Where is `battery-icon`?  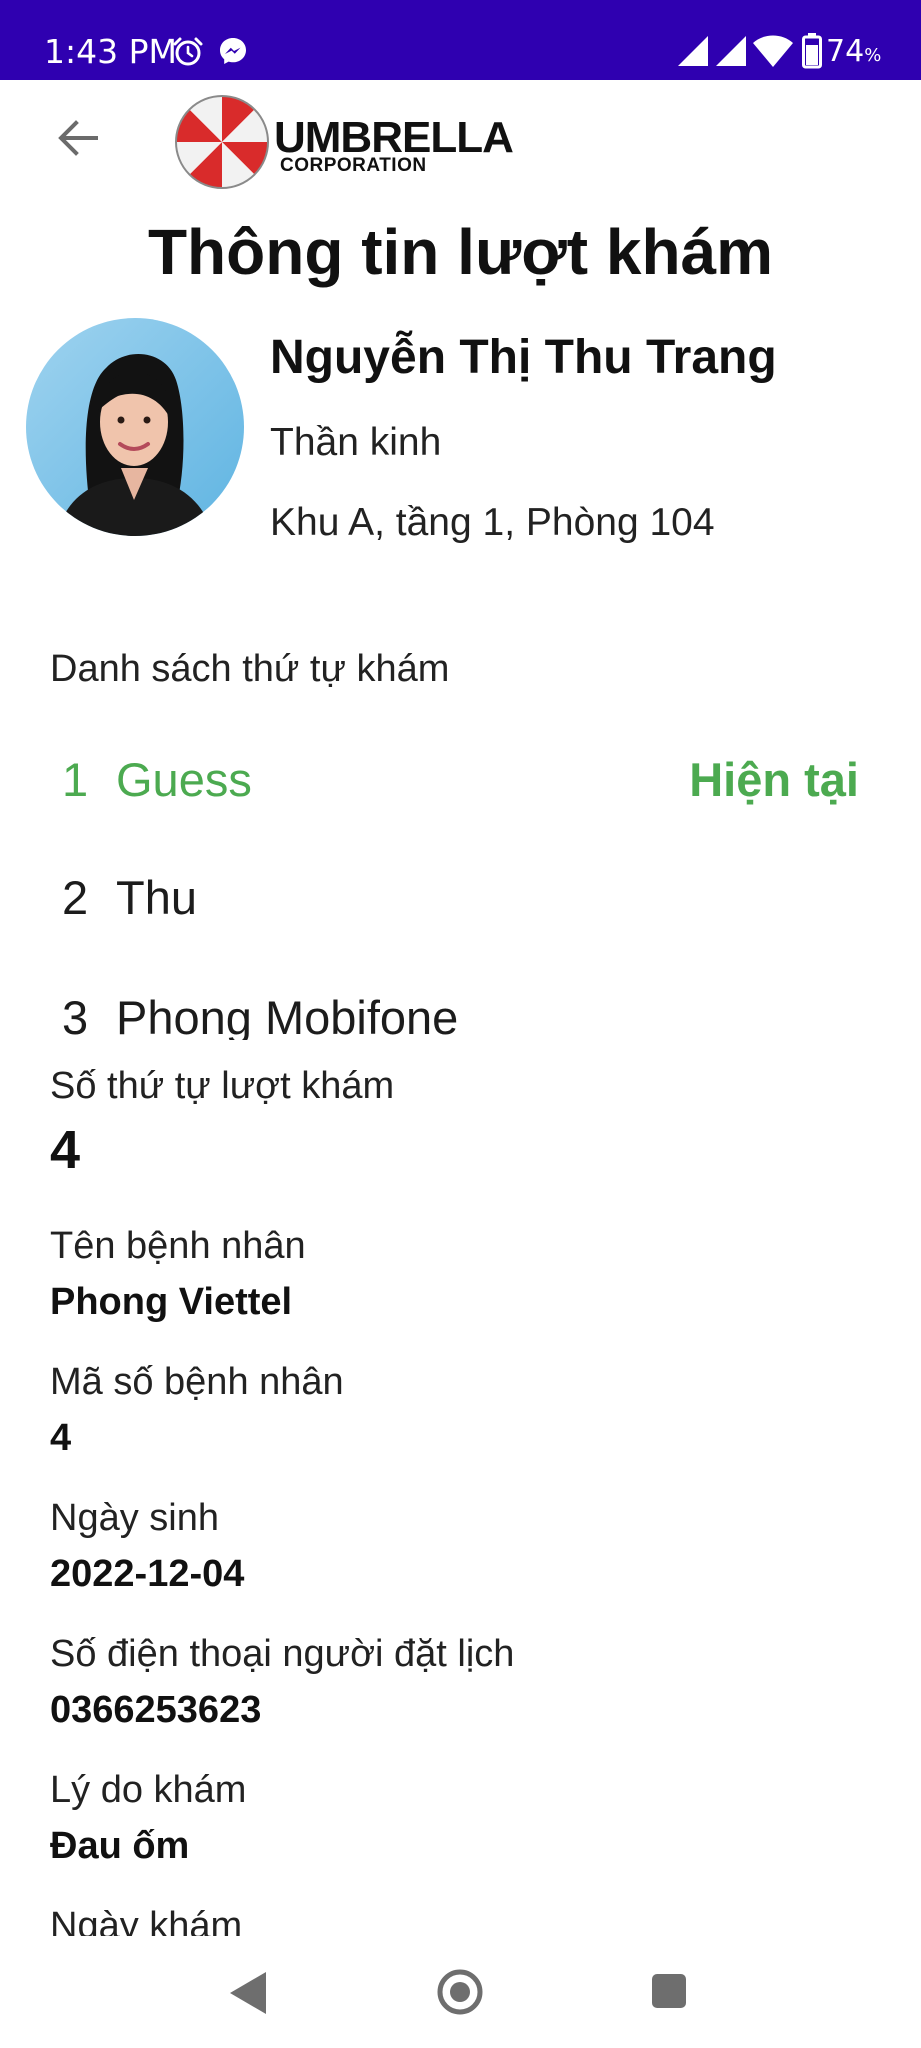 battery-icon is located at coordinates (812, 51).